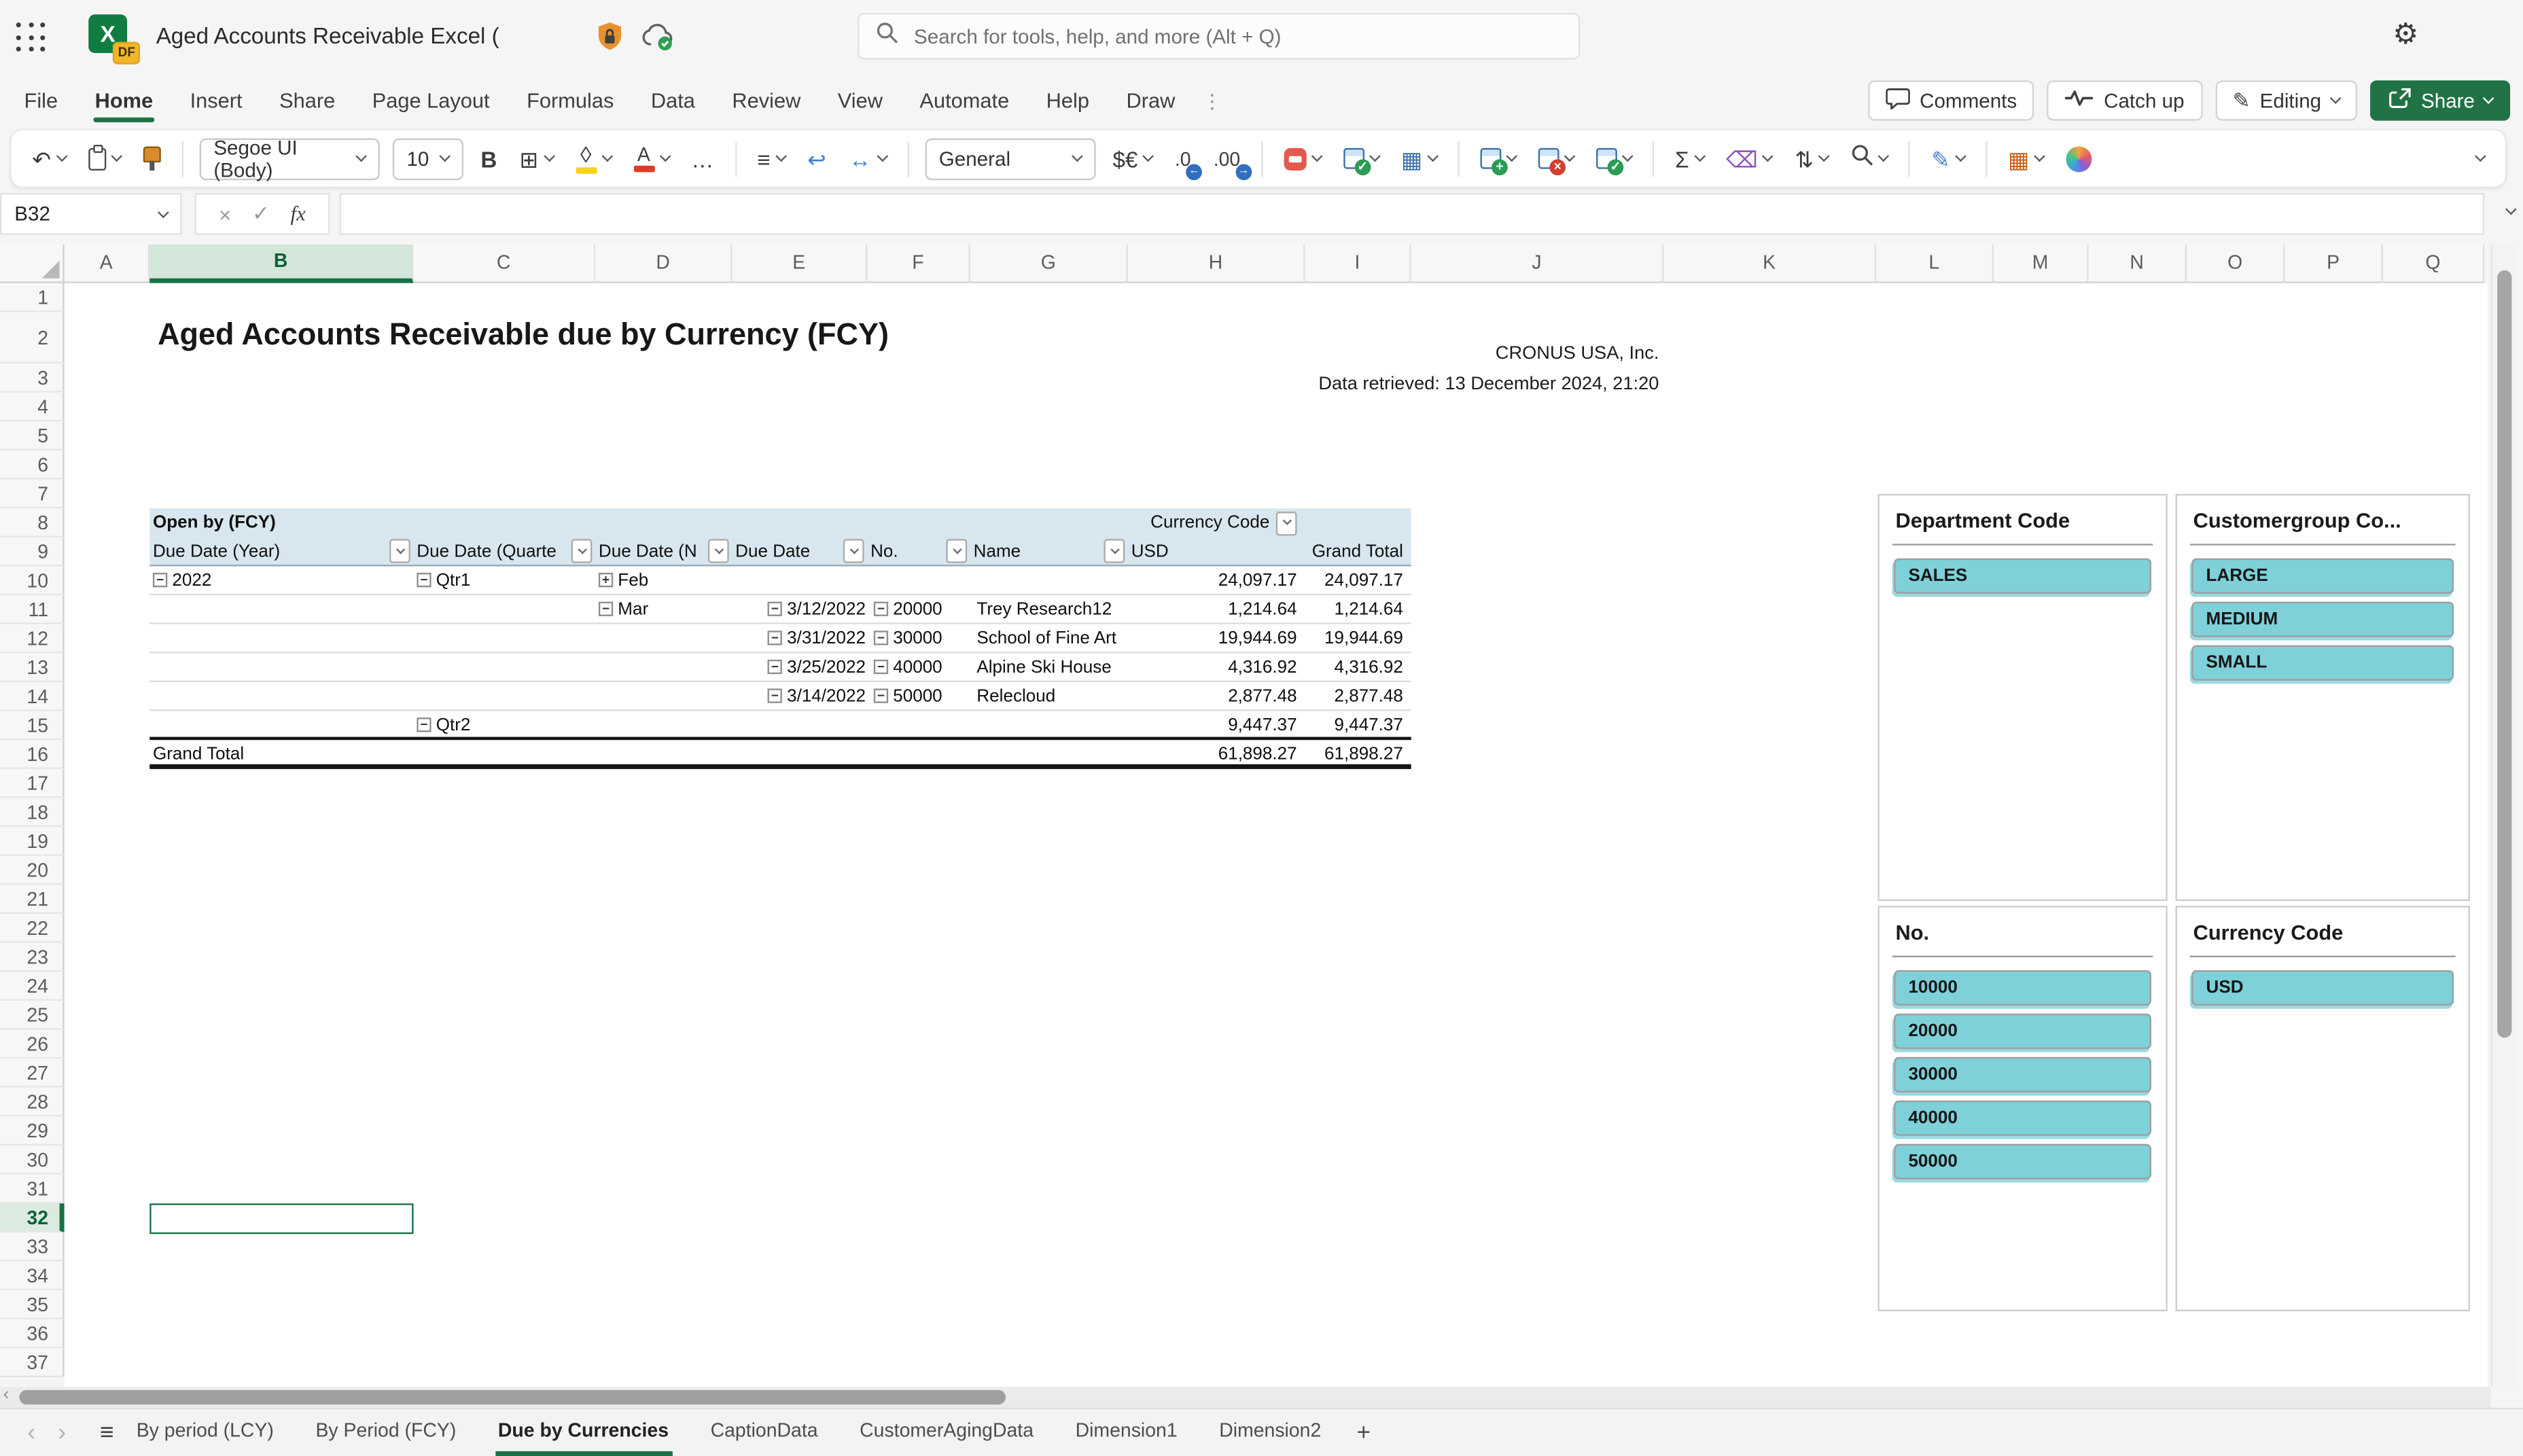  What do you see at coordinates (32, 957) in the screenshot?
I see `row-header-23: 23` at bounding box center [32, 957].